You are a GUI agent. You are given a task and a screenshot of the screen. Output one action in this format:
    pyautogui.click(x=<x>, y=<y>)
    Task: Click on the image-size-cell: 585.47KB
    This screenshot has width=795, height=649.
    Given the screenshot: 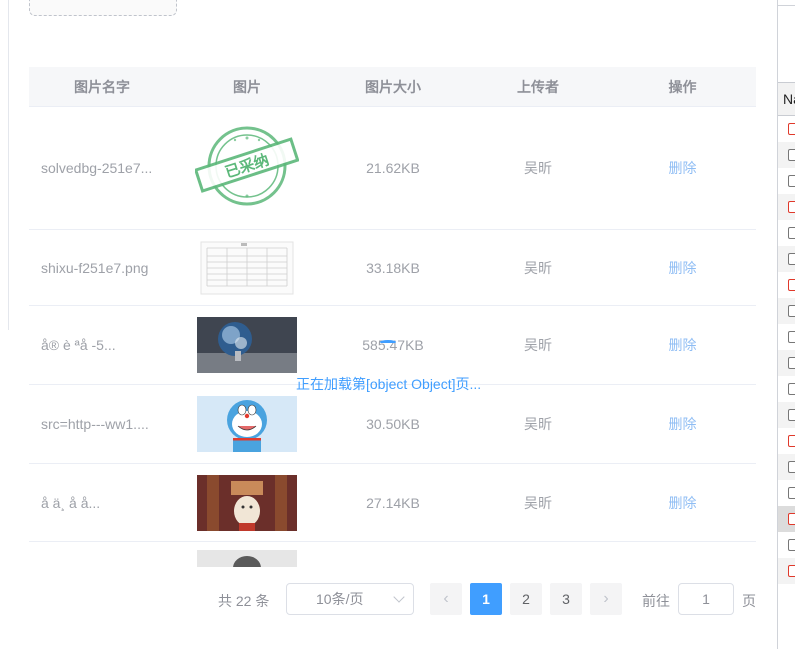 What is the action you would take?
    pyautogui.click(x=393, y=345)
    